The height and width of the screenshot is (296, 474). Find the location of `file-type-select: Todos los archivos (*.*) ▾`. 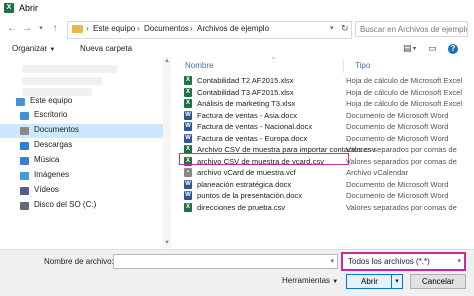

file-type-select: Todos los archivos (*.*) ▾ is located at coordinates (403, 261).